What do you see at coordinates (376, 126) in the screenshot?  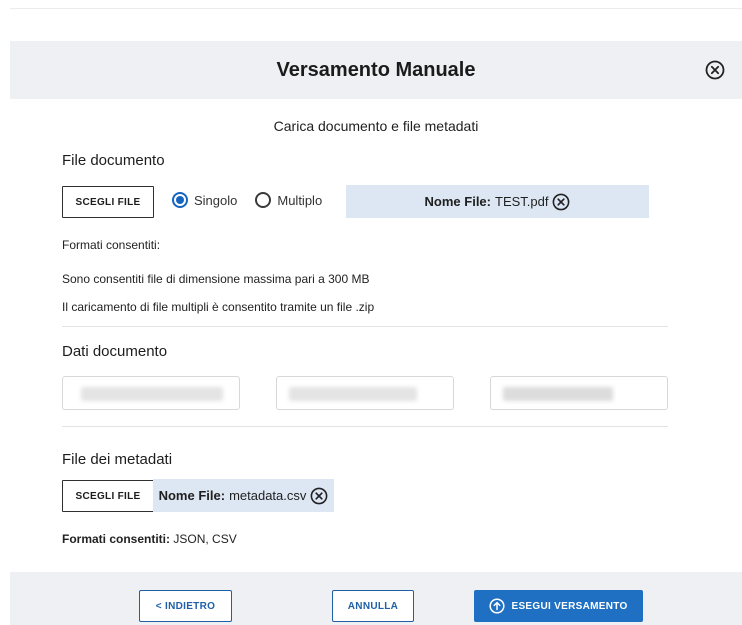 I see `modal-subtitle: Carica documento e file metadati` at bounding box center [376, 126].